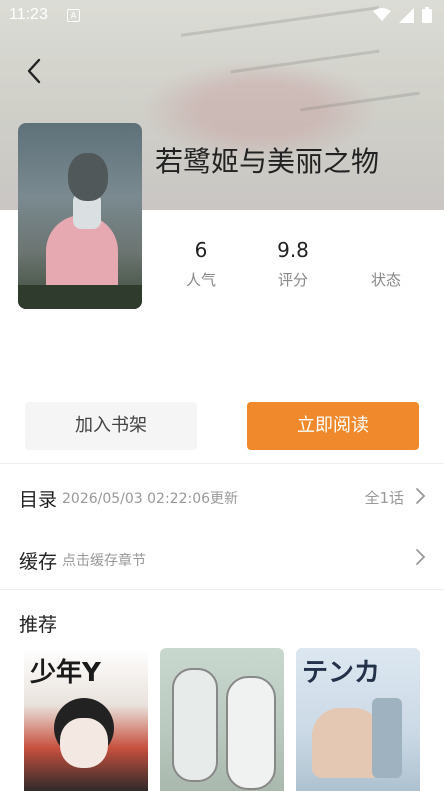 The image size is (444, 791). What do you see at coordinates (341, 673) in the screenshot?
I see `recommend-cover-title: テンカ` at bounding box center [341, 673].